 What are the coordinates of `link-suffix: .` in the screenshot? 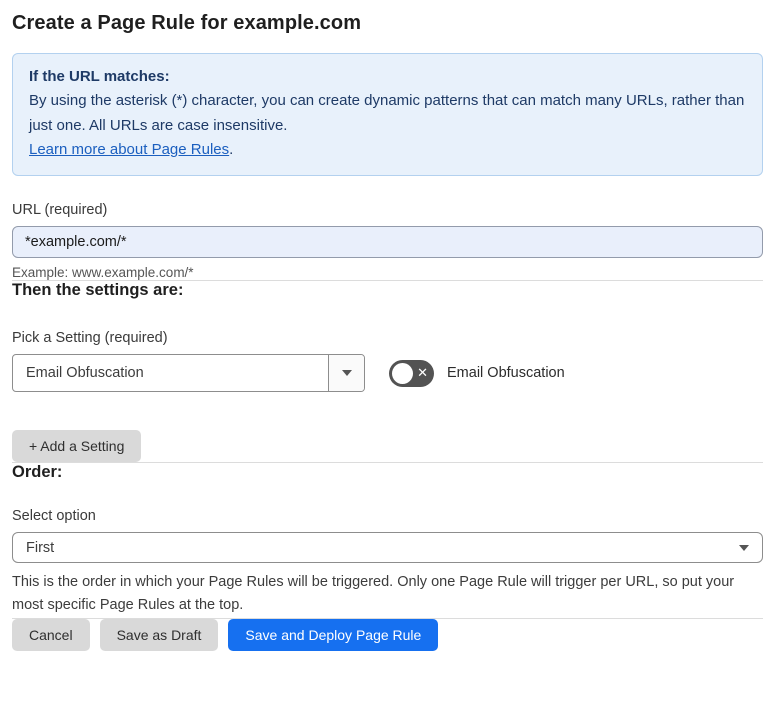 It's located at (231, 149).